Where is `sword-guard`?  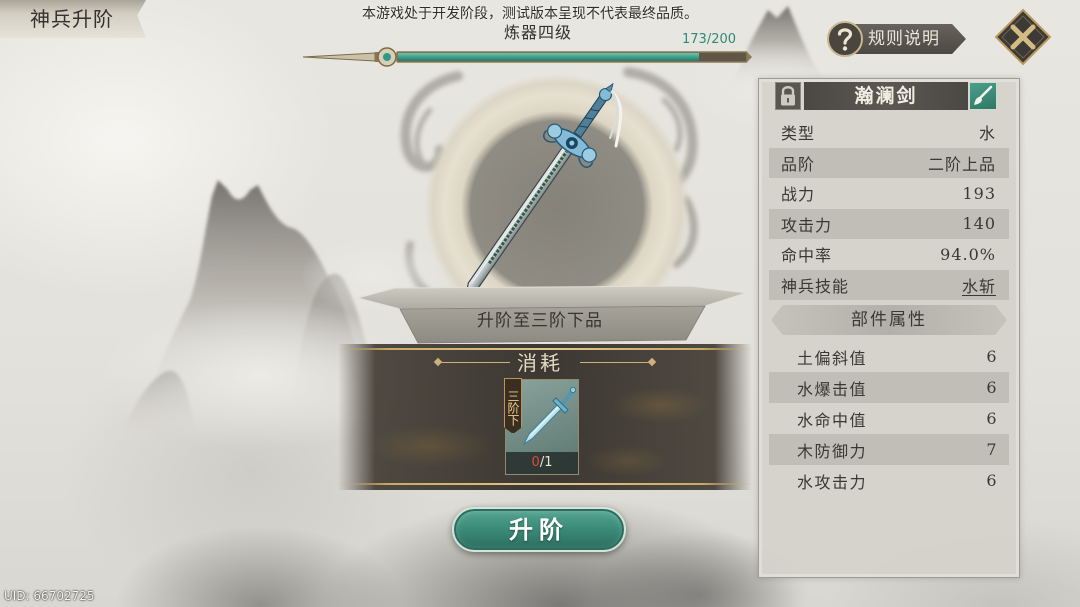
sword-guard is located at coordinates (570, 145).